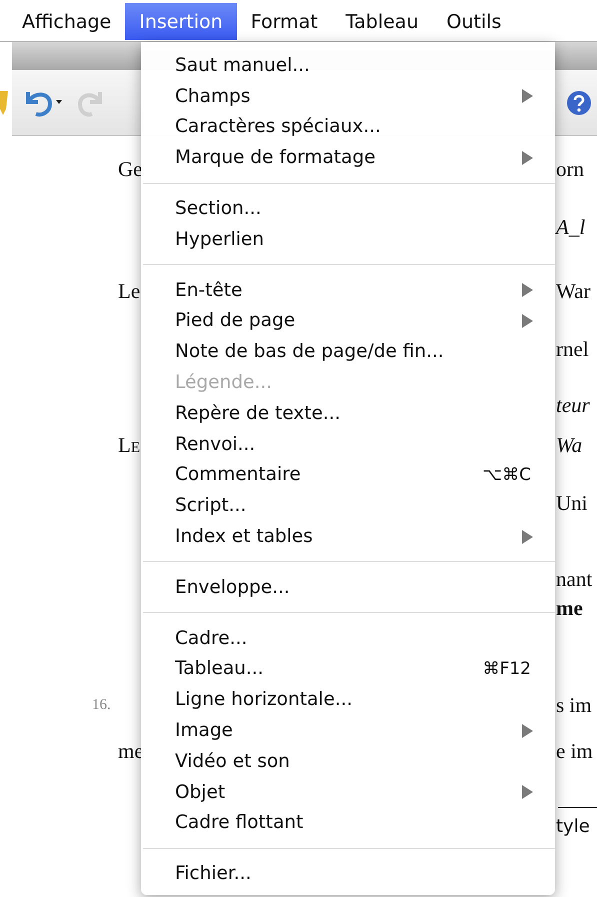 This screenshot has height=897, width=597. What do you see at coordinates (571, 227) in the screenshot?
I see `document-text: A_l` at bounding box center [571, 227].